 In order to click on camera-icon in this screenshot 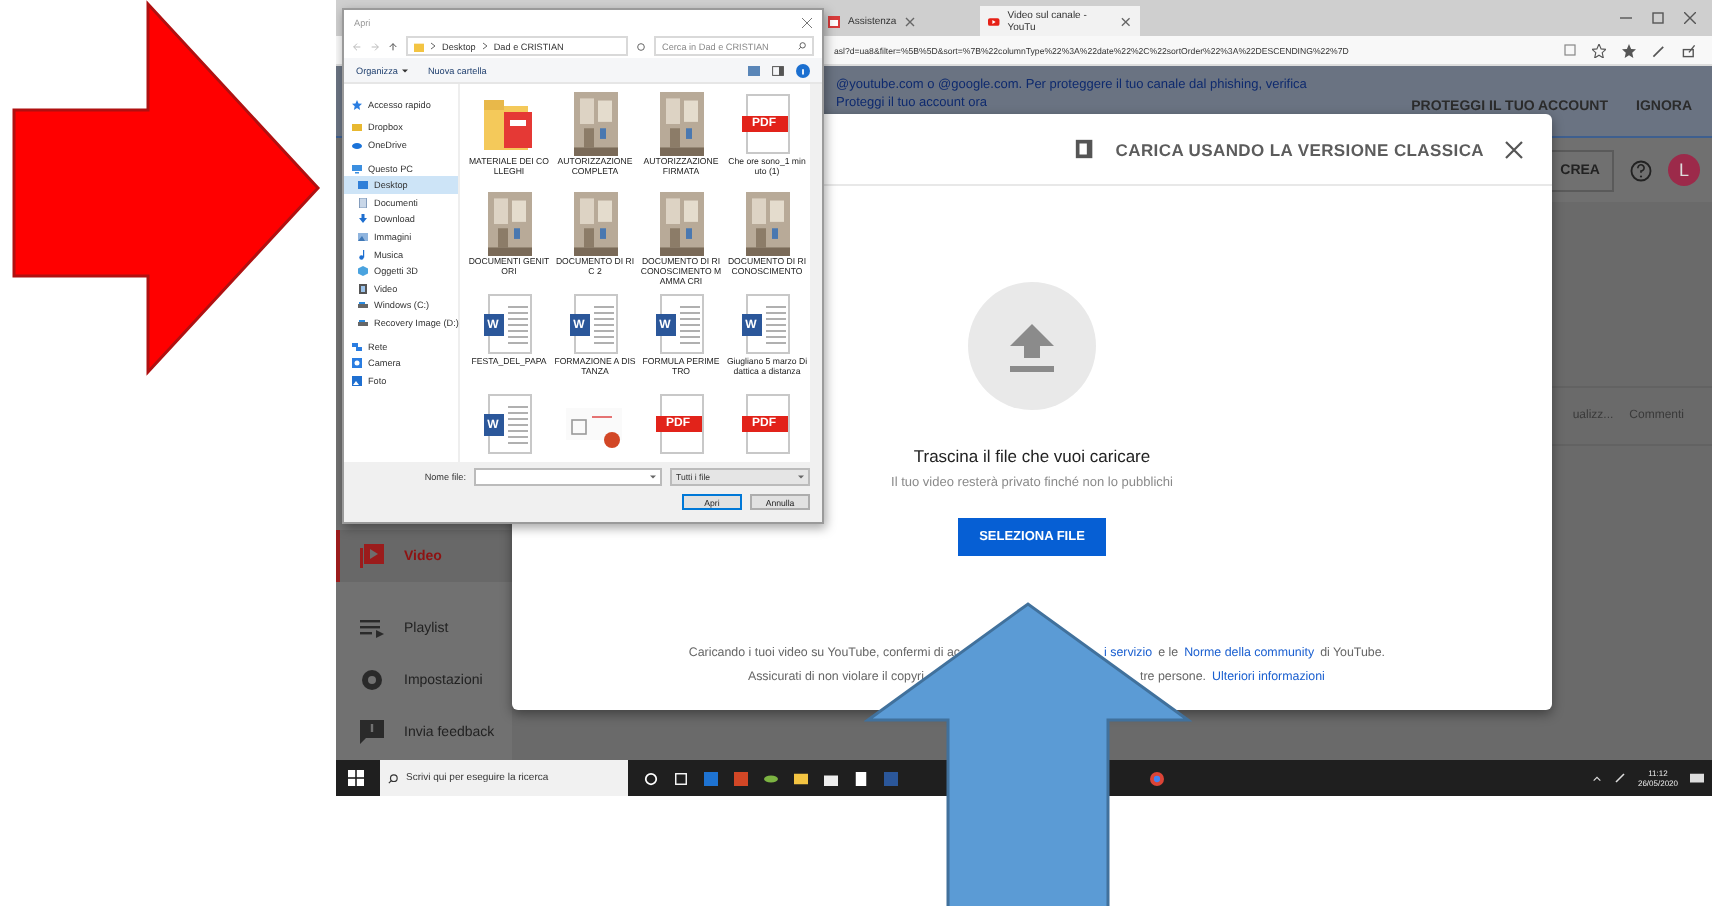, I will do `click(357, 363)`.